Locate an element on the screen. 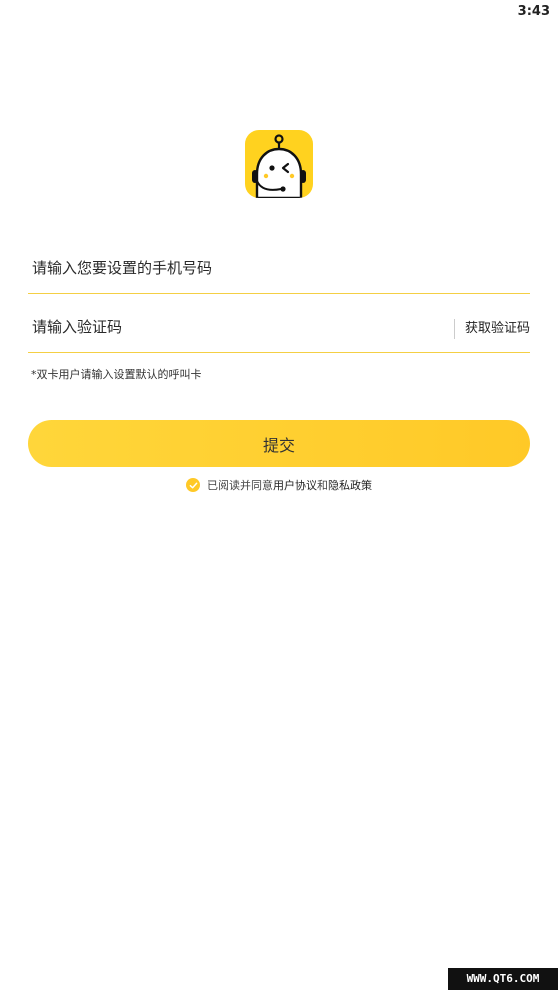  phone-field is located at coordinates (279, 268).